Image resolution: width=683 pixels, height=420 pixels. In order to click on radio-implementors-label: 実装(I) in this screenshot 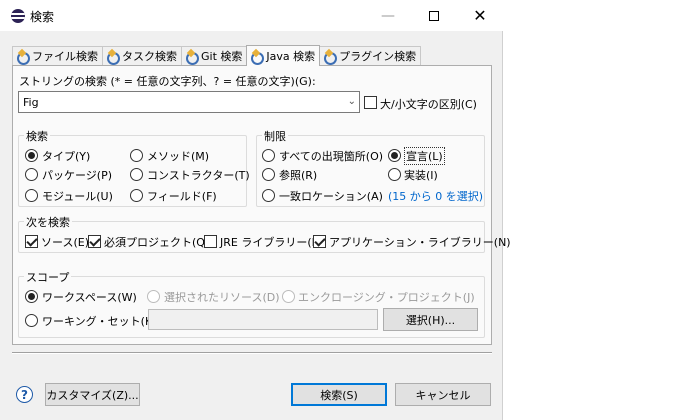, I will do `click(421, 175)`.